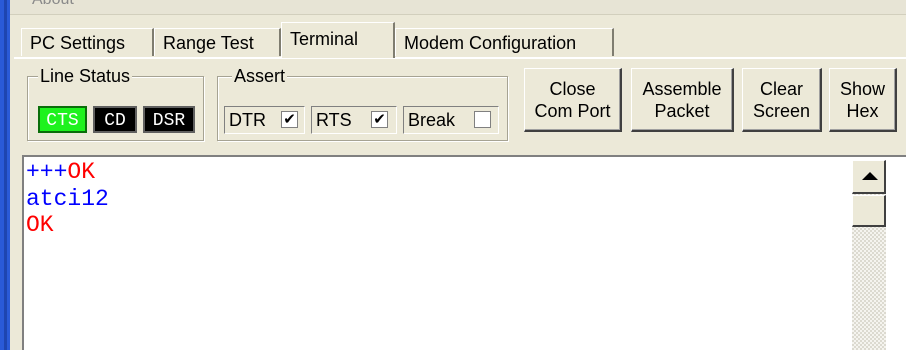 The width and height of the screenshot is (906, 350). I want to click on tab-label: Terminal, so click(324, 39).